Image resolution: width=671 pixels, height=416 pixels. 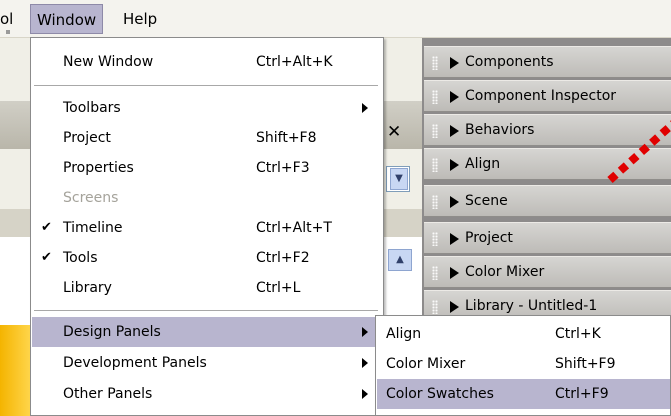 What do you see at coordinates (509, 62) in the screenshot?
I see `panel-label: Components` at bounding box center [509, 62].